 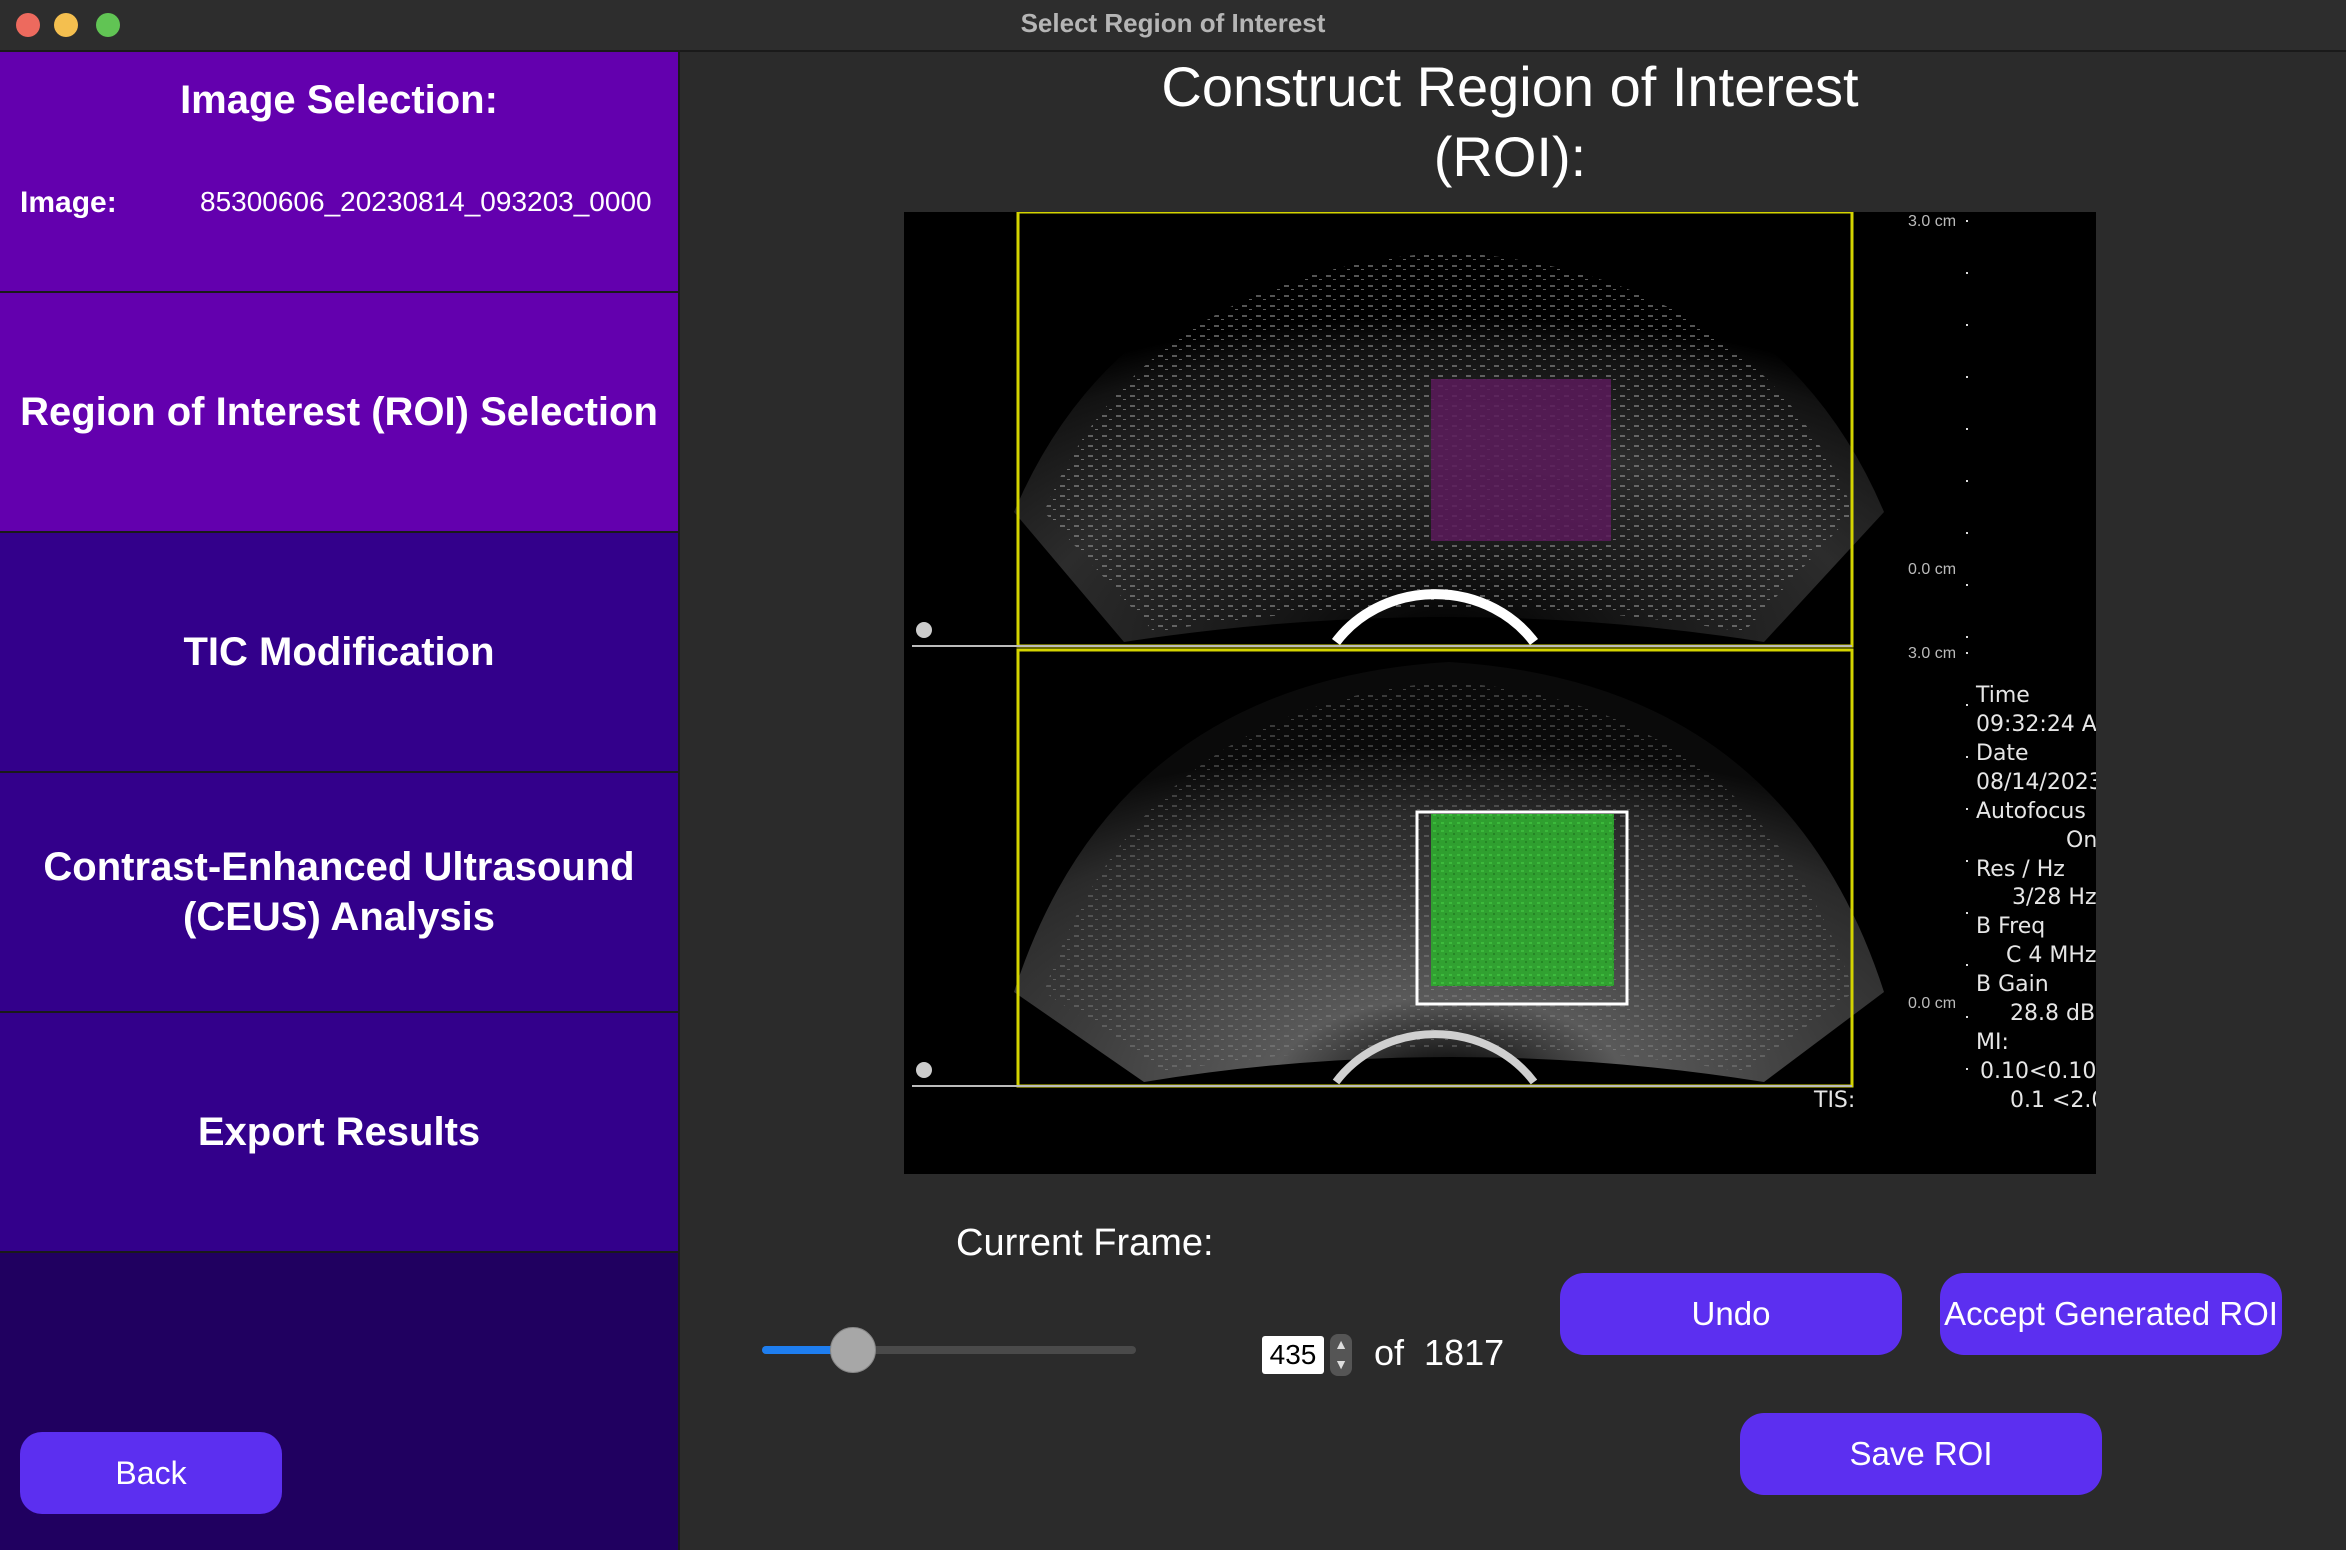 I want to click on frame-total: of 1817, so click(x=1439, y=1353).